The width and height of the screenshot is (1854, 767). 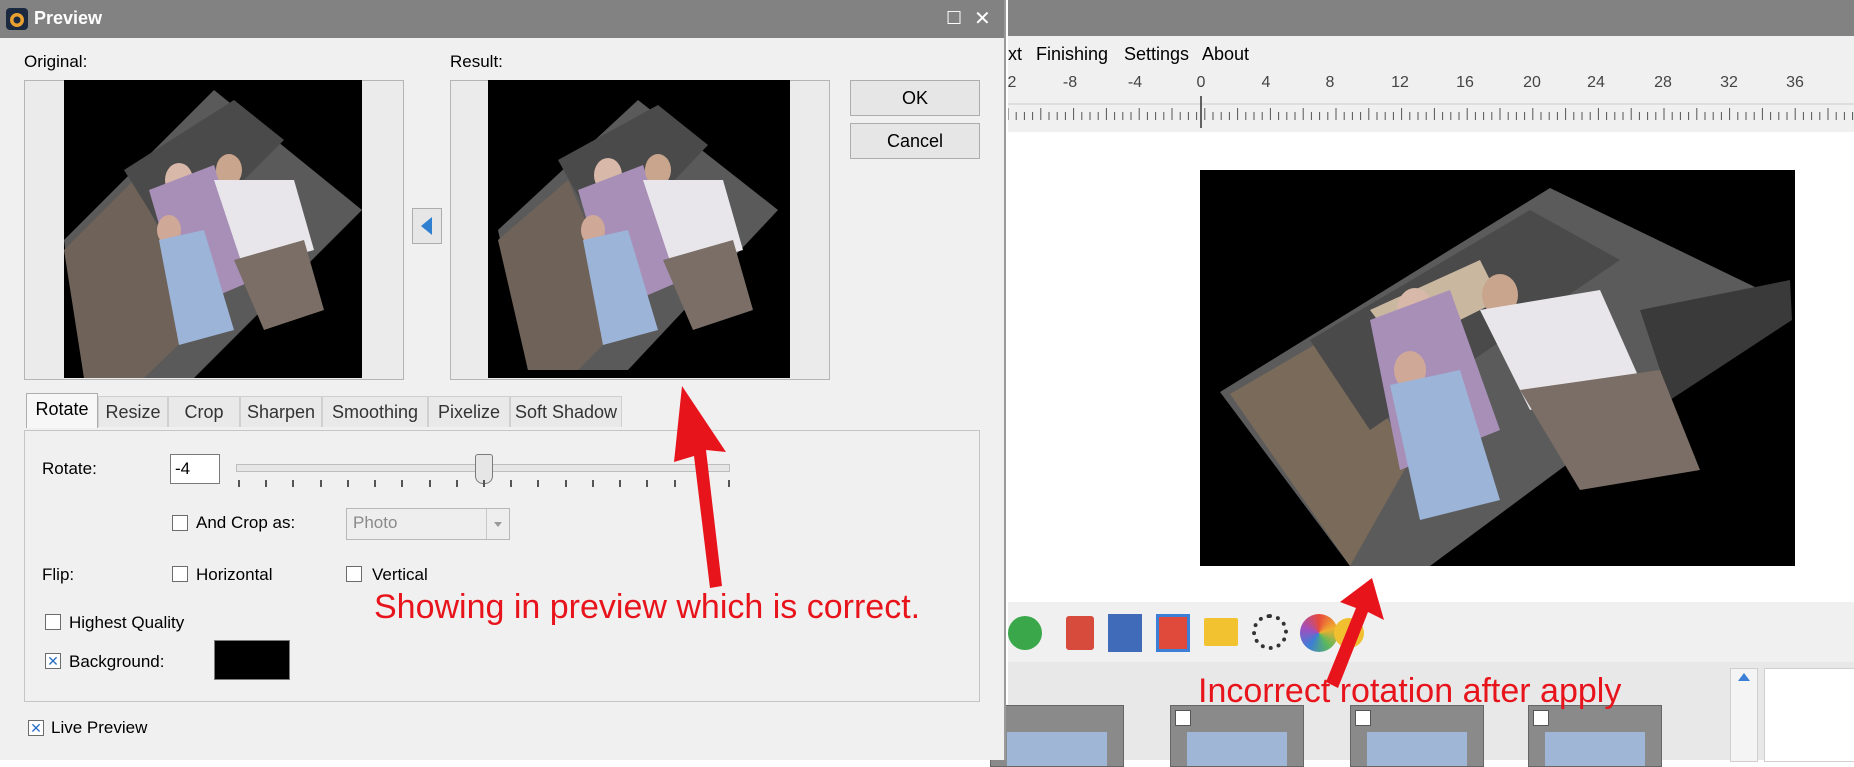 What do you see at coordinates (647, 607) in the screenshot?
I see `preview-correct-annotation: Showing in preview which is correct.` at bounding box center [647, 607].